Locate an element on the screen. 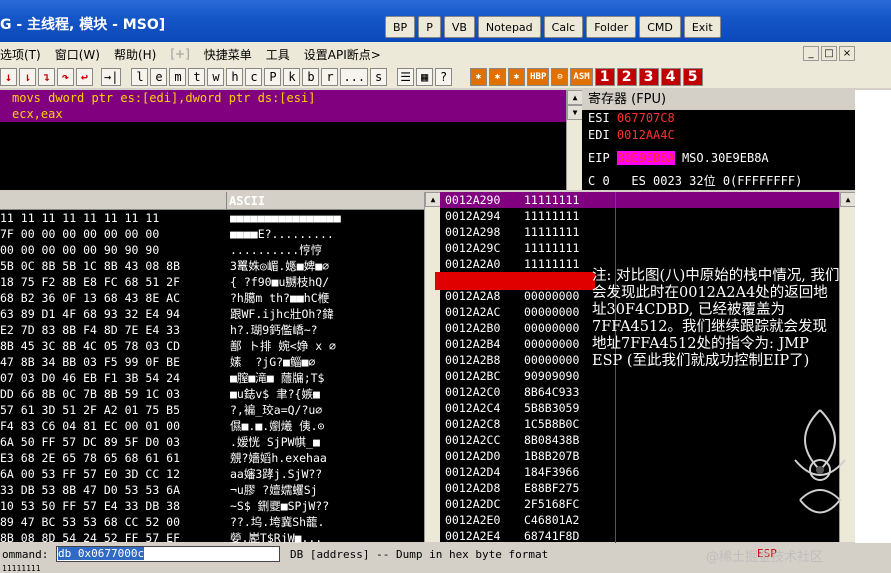 This screenshot has height=573, width=891. bookmark-2-button: 2 is located at coordinates (626, 77).